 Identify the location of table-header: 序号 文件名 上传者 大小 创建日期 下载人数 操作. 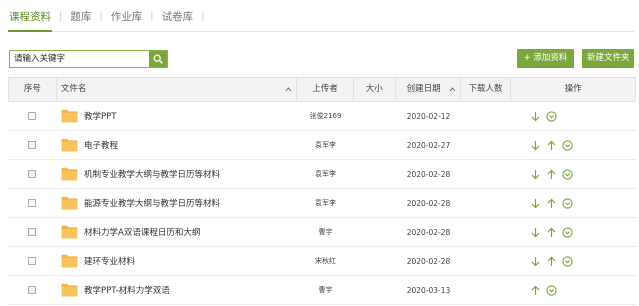
(322, 89).